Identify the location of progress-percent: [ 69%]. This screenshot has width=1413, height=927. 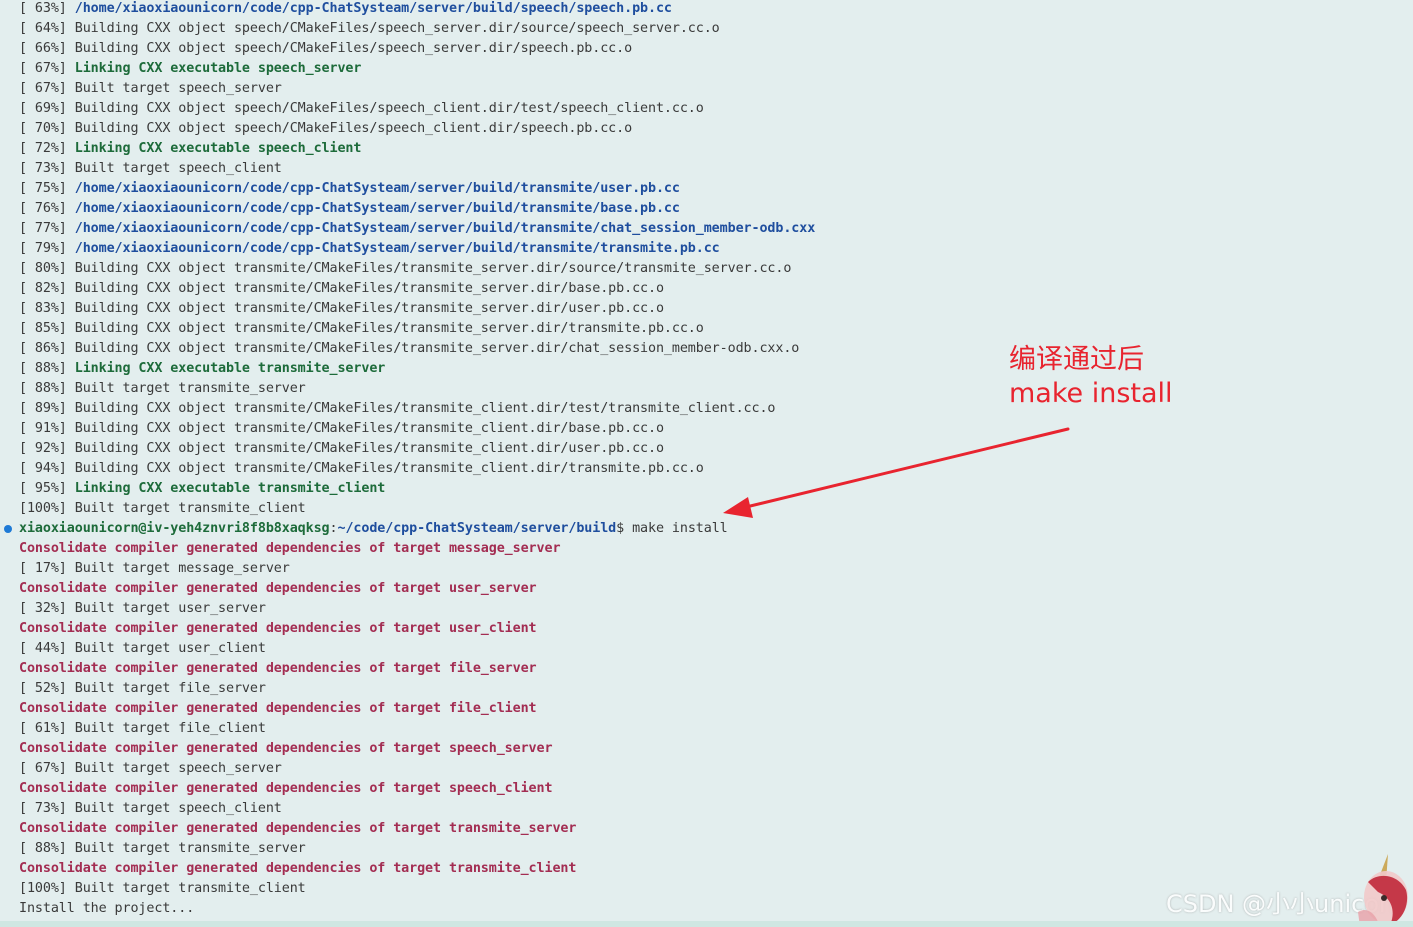
(47, 108).